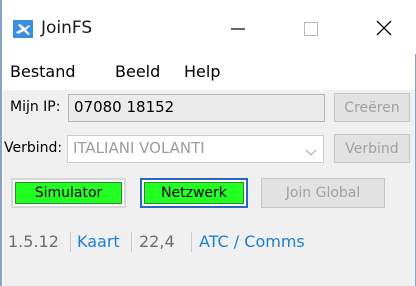  What do you see at coordinates (67, 28) in the screenshot?
I see `window-title: JoinFS` at bounding box center [67, 28].